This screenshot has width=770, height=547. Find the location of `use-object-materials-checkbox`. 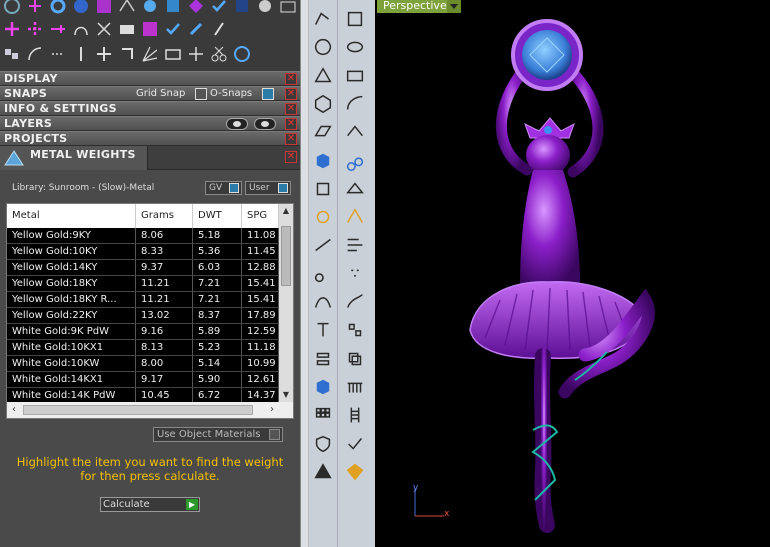

use-object-materials-checkbox is located at coordinates (274, 434).